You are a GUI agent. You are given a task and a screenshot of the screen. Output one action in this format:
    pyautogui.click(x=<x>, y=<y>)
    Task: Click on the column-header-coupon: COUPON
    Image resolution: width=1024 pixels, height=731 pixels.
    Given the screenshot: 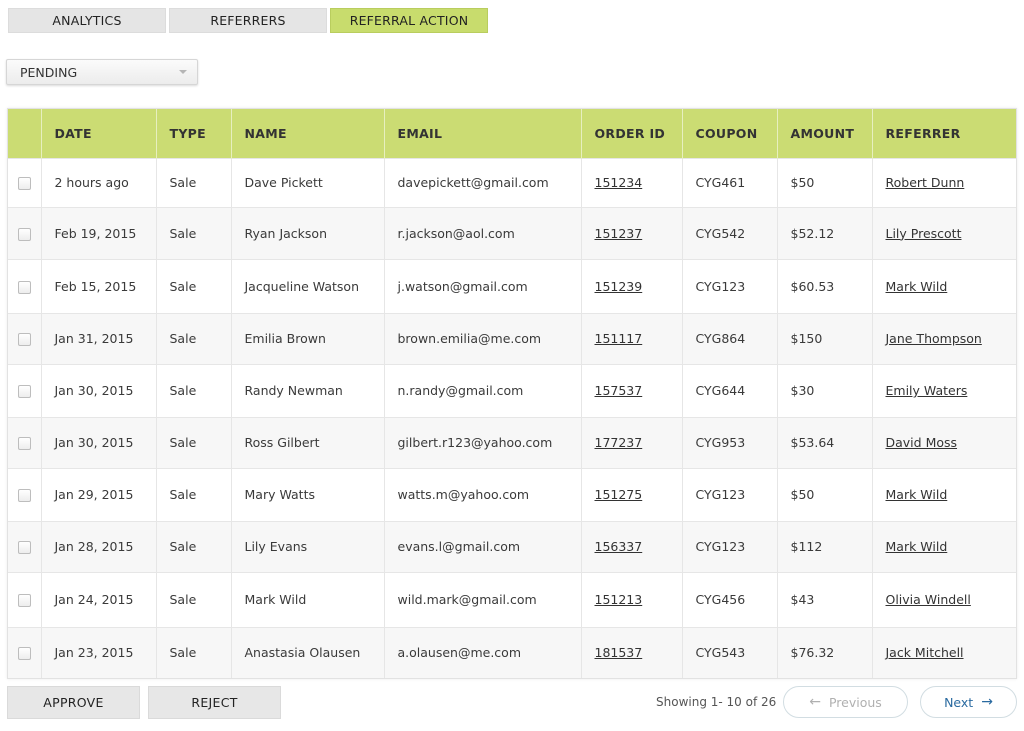 What is the action you would take?
    pyautogui.click(x=730, y=133)
    